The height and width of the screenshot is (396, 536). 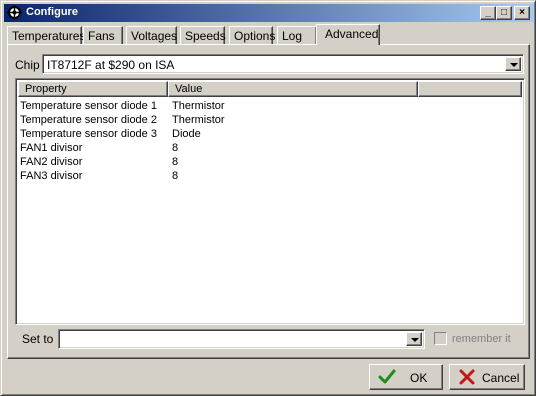 What do you see at coordinates (151, 35) in the screenshot?
I see `tab-voltages: Voltages` at bounding box center [151, 35].